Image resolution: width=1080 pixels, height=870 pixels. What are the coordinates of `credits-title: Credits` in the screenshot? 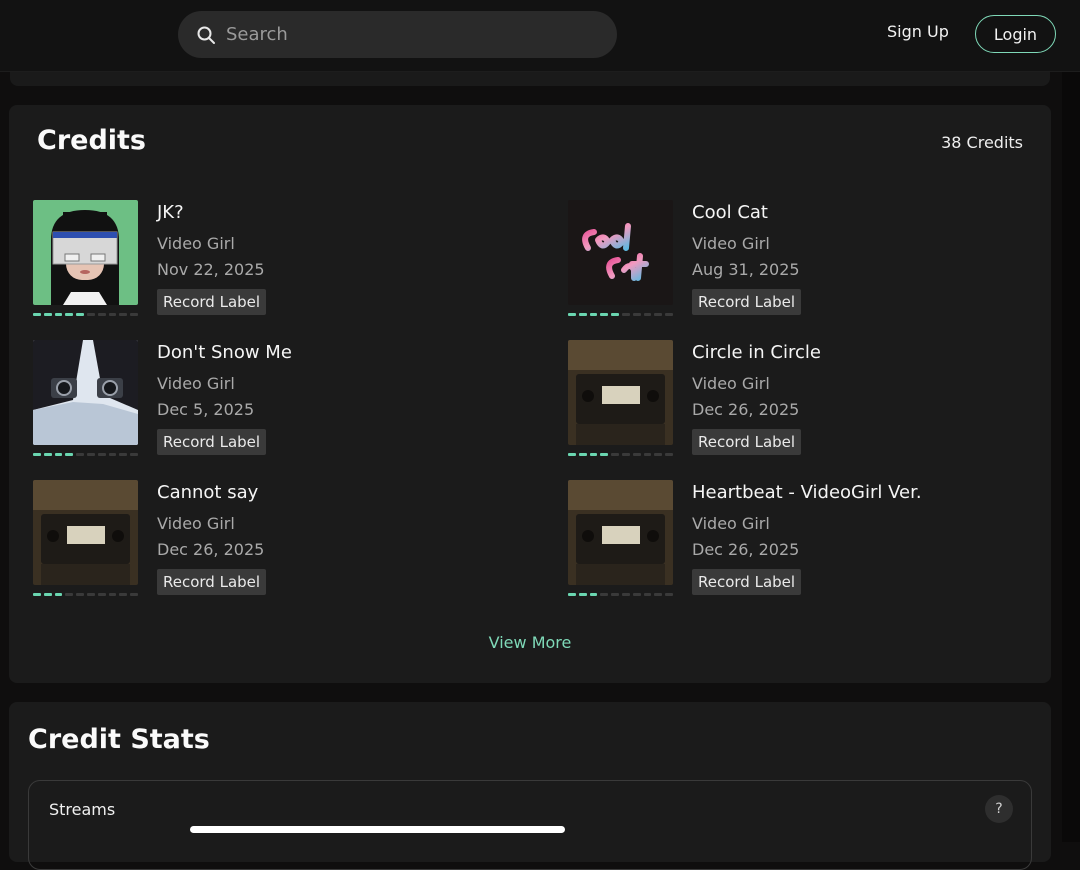 It's located at (92, 140).